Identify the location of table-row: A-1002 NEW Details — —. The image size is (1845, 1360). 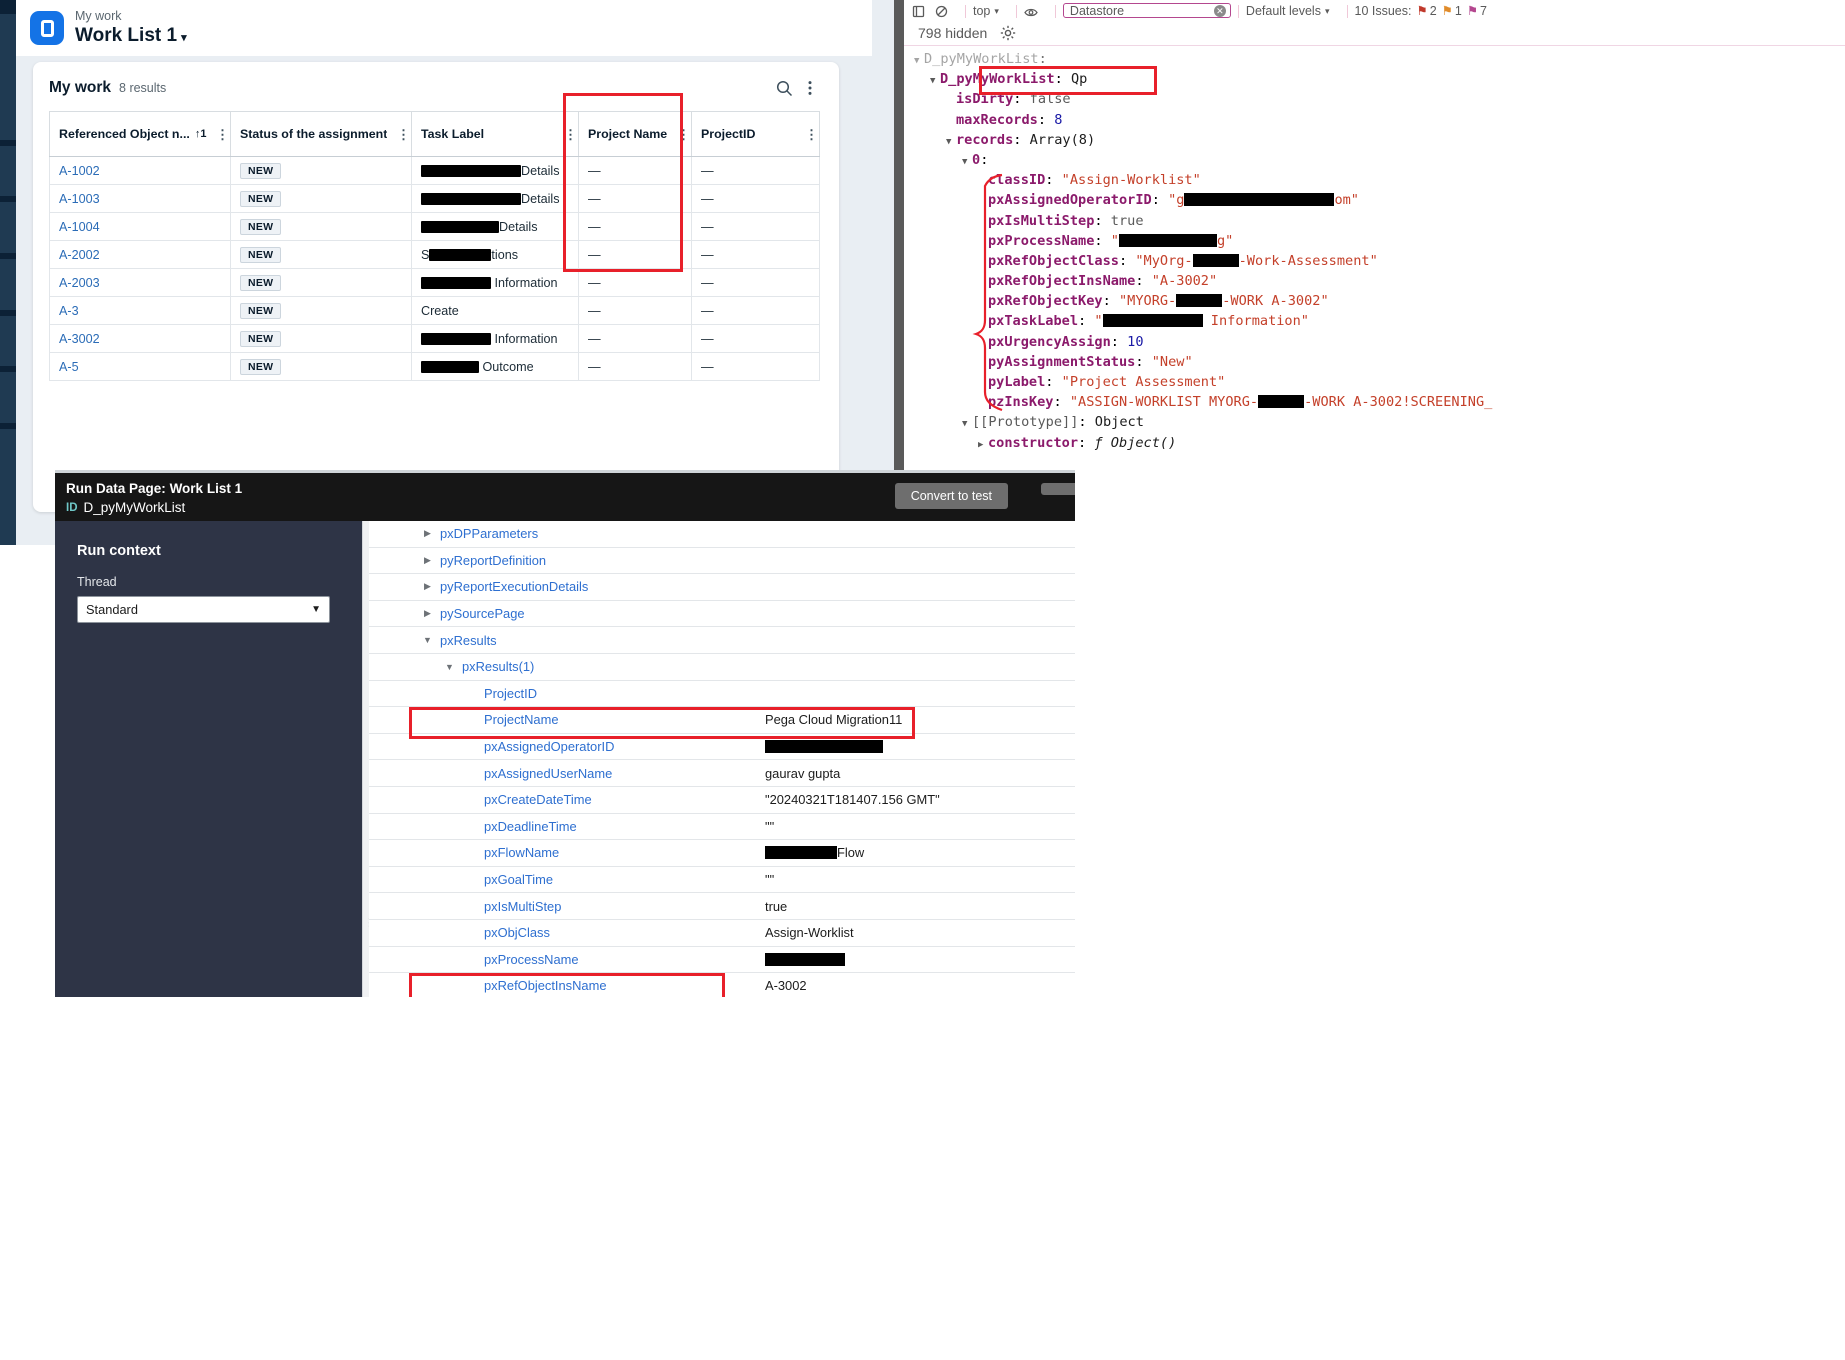
(434, 170).